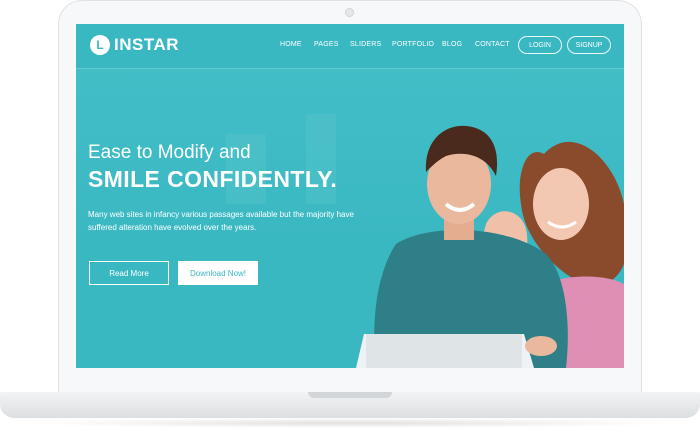  What do you see at coordinates (169, 152) in the screenshot?
I see `hero-subheading: Ease to Modify and` at bounding box center [169, 152].